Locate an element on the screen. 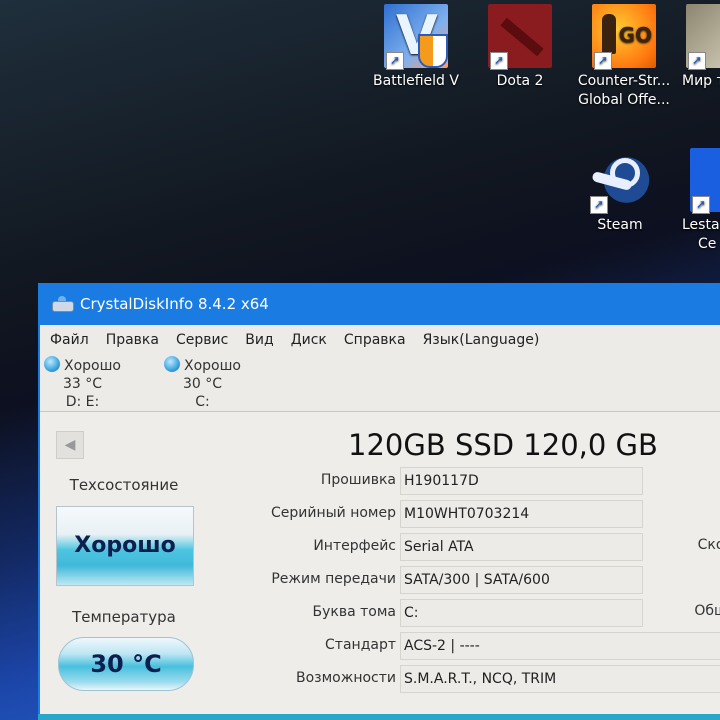 This screenshot has height=720, width=720. field-value: S.M.A.R.T., NCQ, TRIM is located at coordinates (560, 679).